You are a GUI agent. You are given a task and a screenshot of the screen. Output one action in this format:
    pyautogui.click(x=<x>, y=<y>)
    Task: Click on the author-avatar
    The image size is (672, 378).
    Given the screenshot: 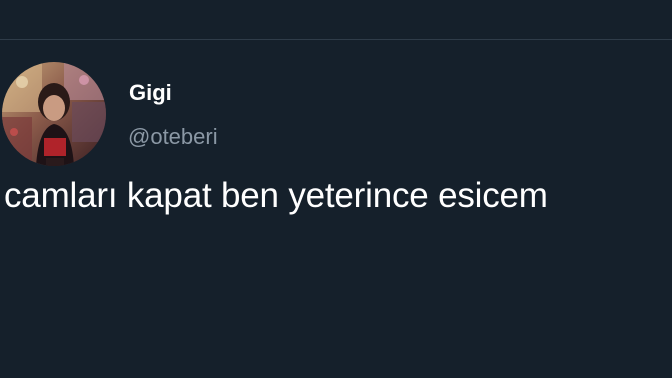 What is the action you would take?
    pyautogui.click(x=54, y=114)
    